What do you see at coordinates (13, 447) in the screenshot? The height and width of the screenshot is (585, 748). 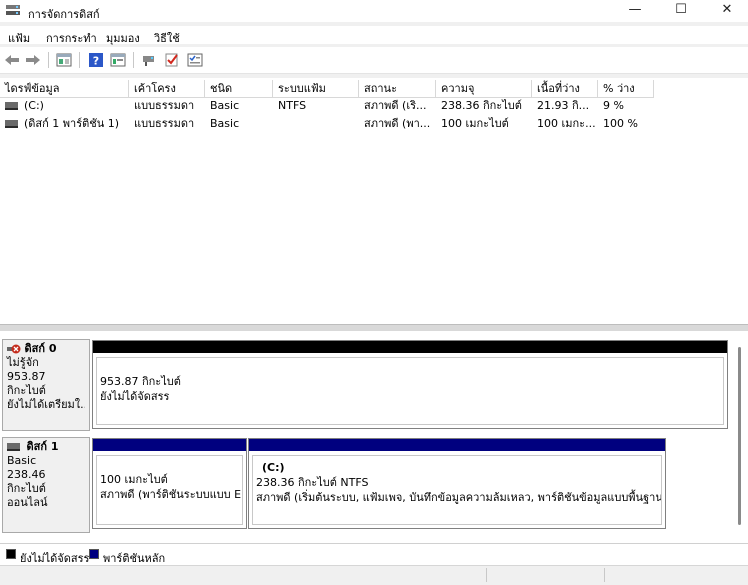 I see `disk-icon` at bounding box center [13, 447].